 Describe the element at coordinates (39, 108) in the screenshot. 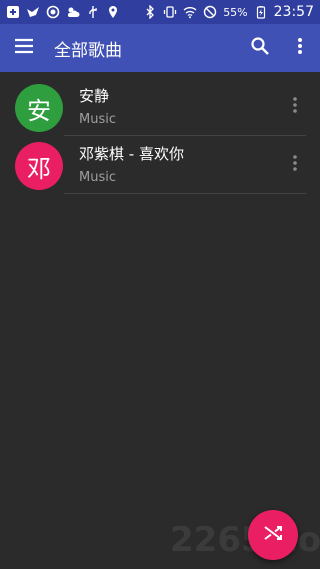

I see `avatar: 安` at that location.